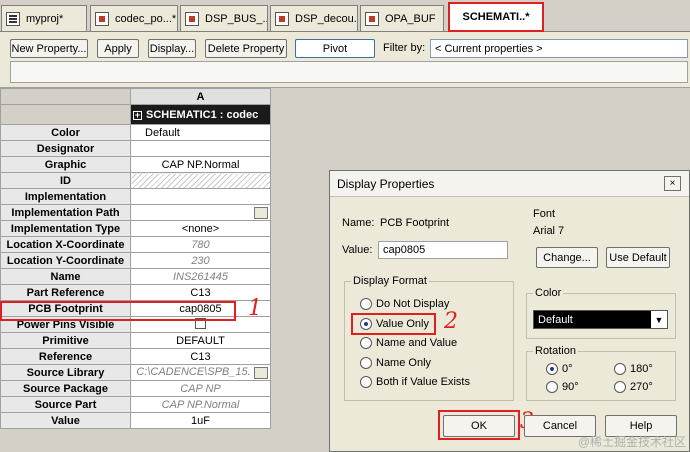 This screenshot has width=690, height=452. Describe the element at coordinates (548, 293) in the screenshot. I see `color-title: Color` at that location.